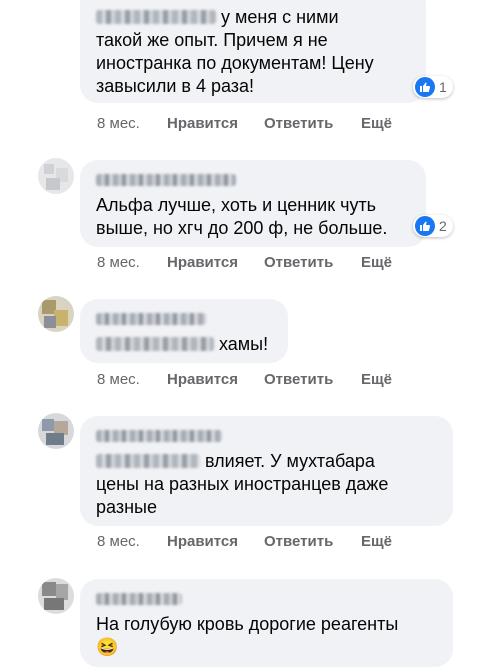  I want to click on reaction-number: 1, so click(443, 87).